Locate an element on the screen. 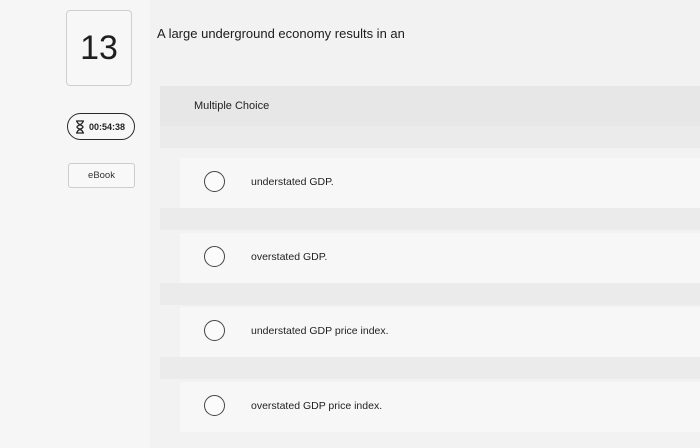 The image size is (700, 448). answer-option-label: overstated GDP price index. is located at coordinates (317, 406).